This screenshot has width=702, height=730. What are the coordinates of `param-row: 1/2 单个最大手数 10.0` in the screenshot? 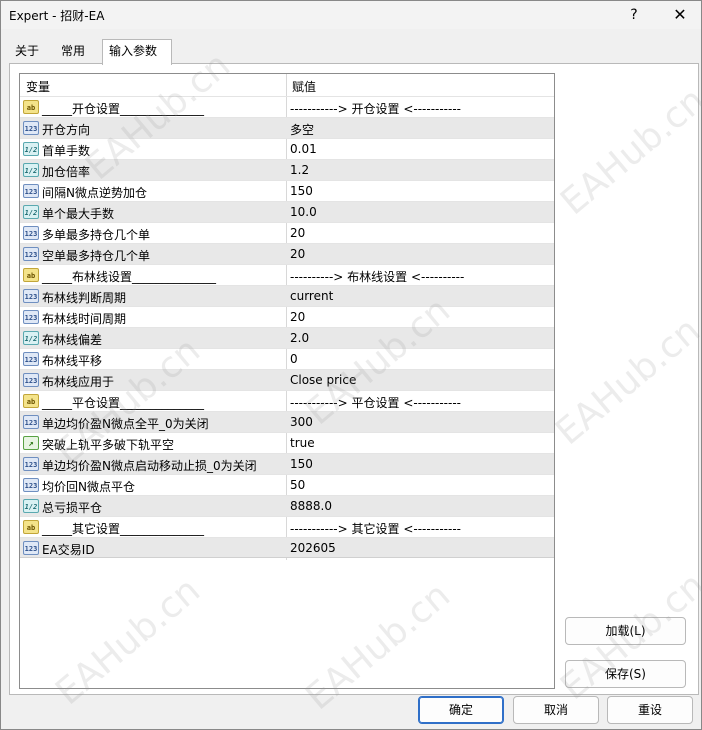 It's located at (287, 211).